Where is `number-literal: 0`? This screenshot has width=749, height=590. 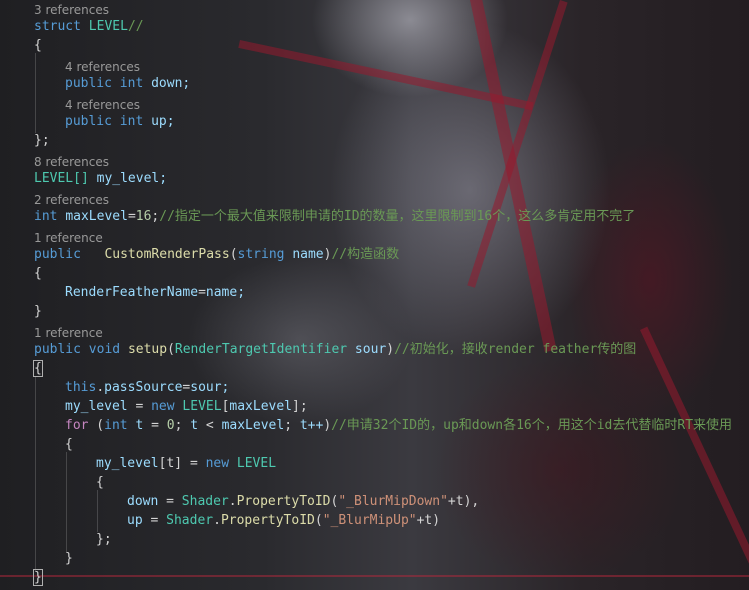 number-literal: 0 is located at coordinates (170, 425).